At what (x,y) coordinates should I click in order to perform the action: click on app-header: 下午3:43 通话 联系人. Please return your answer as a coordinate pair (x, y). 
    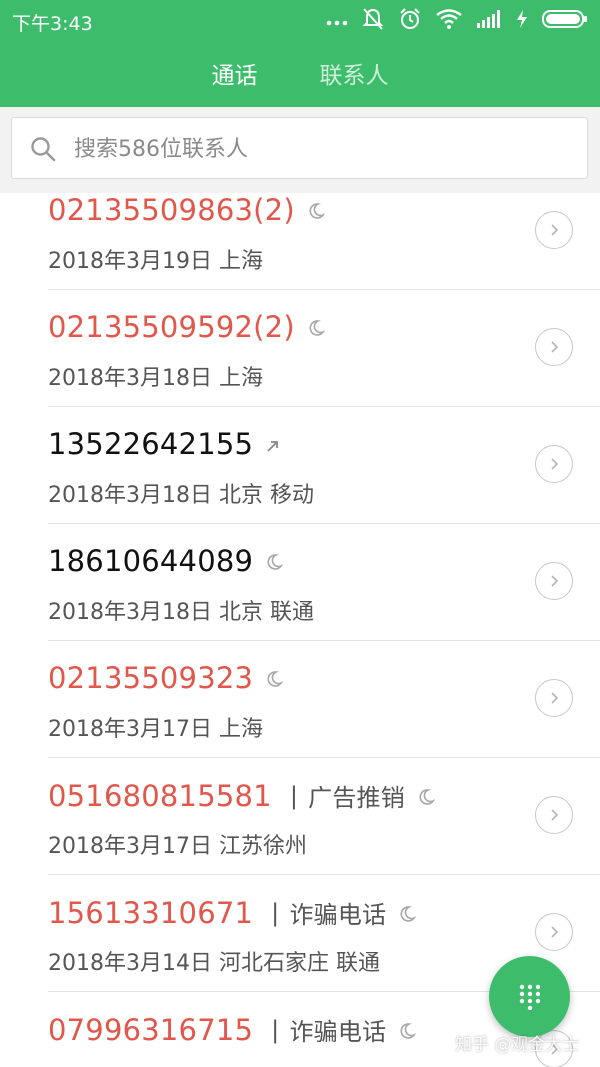
    Looking at the image, I should click on (300, 53).